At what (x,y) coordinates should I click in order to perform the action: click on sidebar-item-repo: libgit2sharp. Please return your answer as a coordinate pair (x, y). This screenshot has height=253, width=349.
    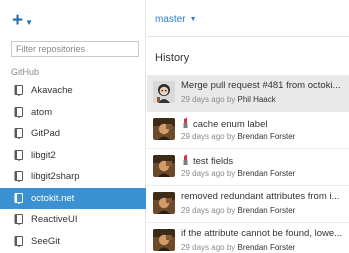
    Looking at the image, I should click on (73, 177).